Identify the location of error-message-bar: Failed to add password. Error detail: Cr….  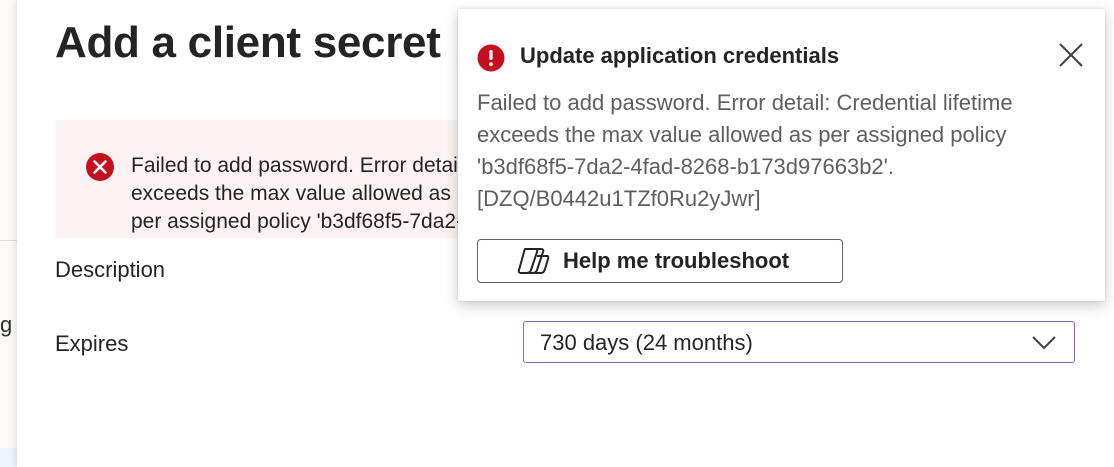
(265, 179).